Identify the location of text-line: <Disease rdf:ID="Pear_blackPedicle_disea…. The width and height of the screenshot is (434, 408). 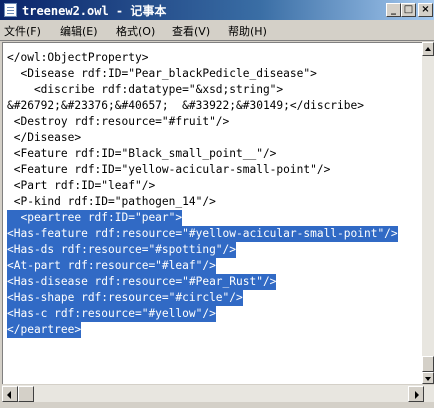
(161, 74).